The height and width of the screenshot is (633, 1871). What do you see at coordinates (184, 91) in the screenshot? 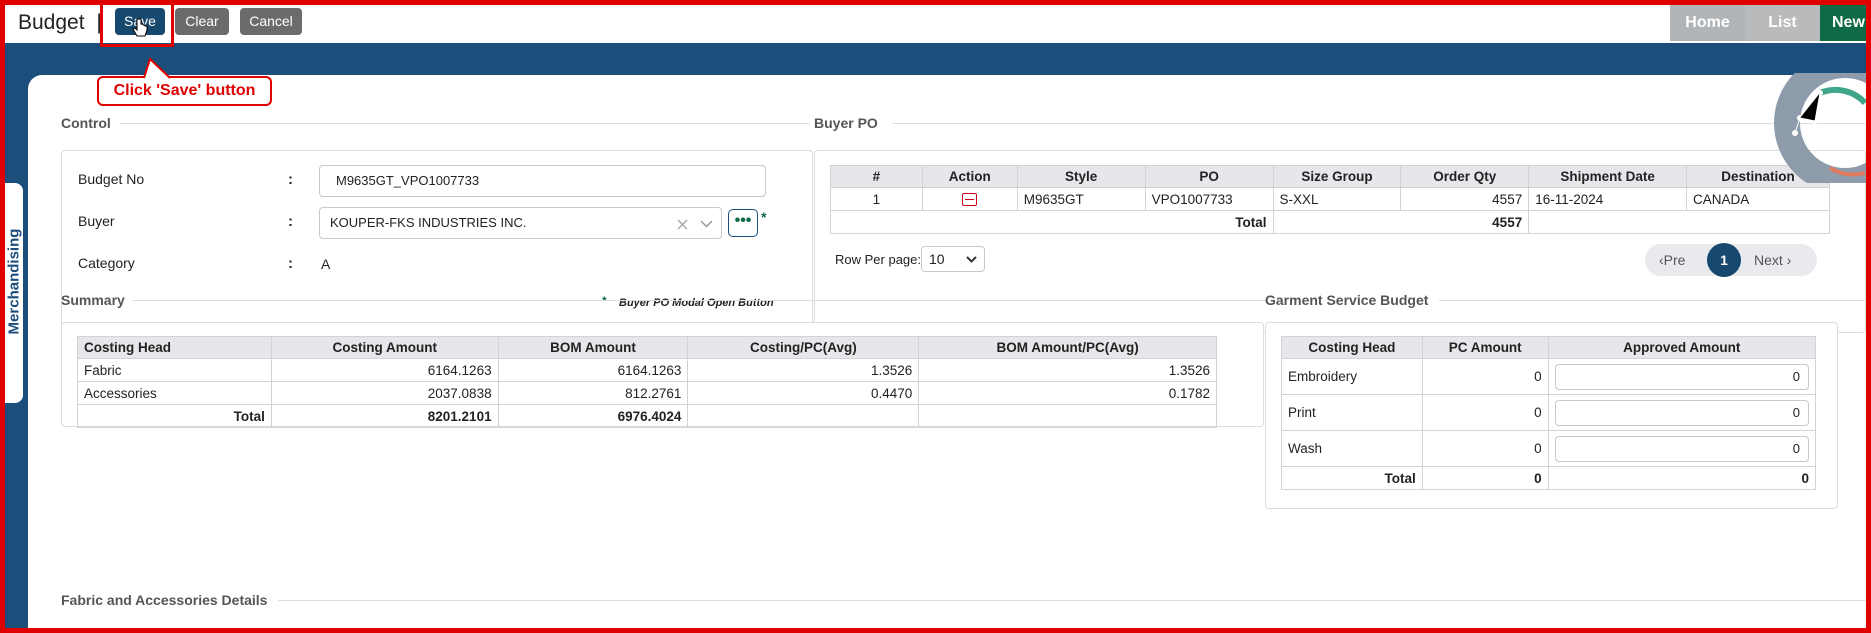
I see `instruction-callout: Click 'Save' button` at bounding box center [184, 91].